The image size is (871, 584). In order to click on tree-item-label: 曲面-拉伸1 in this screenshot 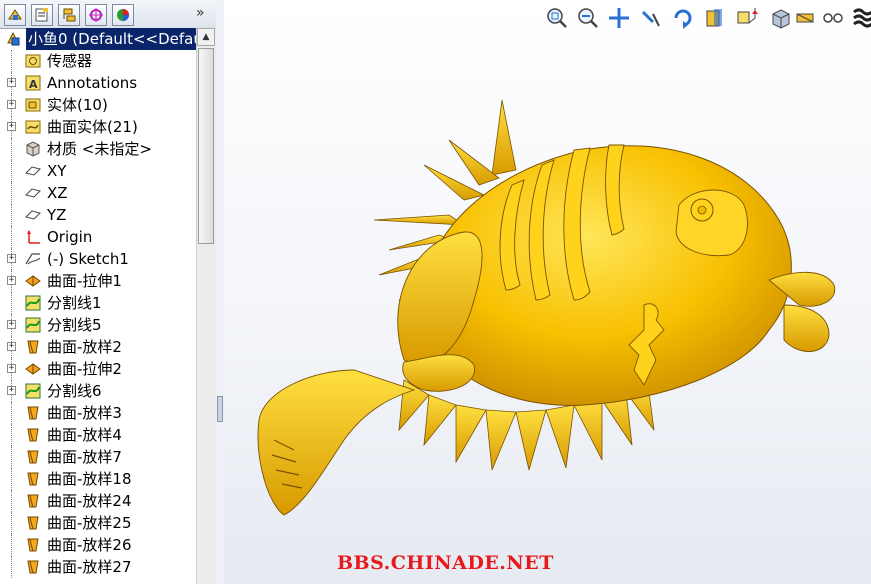, I will do `click(84, 281)`.